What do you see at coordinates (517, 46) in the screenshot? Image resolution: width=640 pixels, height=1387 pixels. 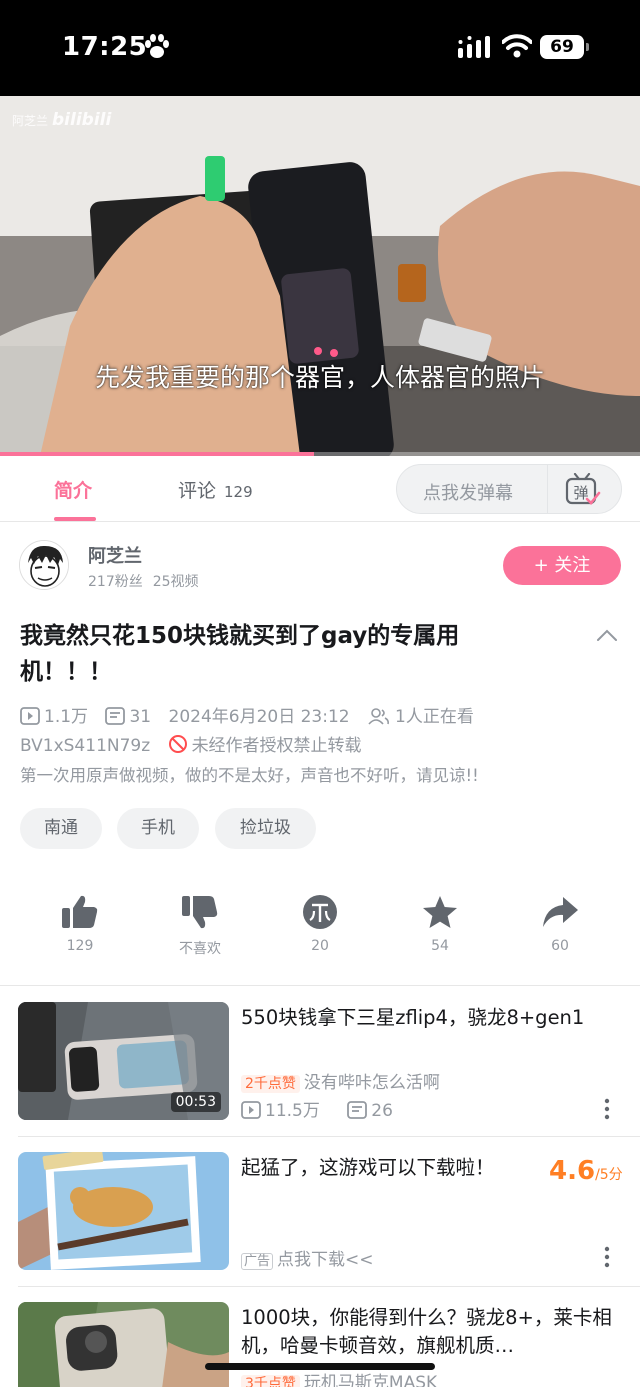 I see `wifi-icon` at bounding box center [517, 46].